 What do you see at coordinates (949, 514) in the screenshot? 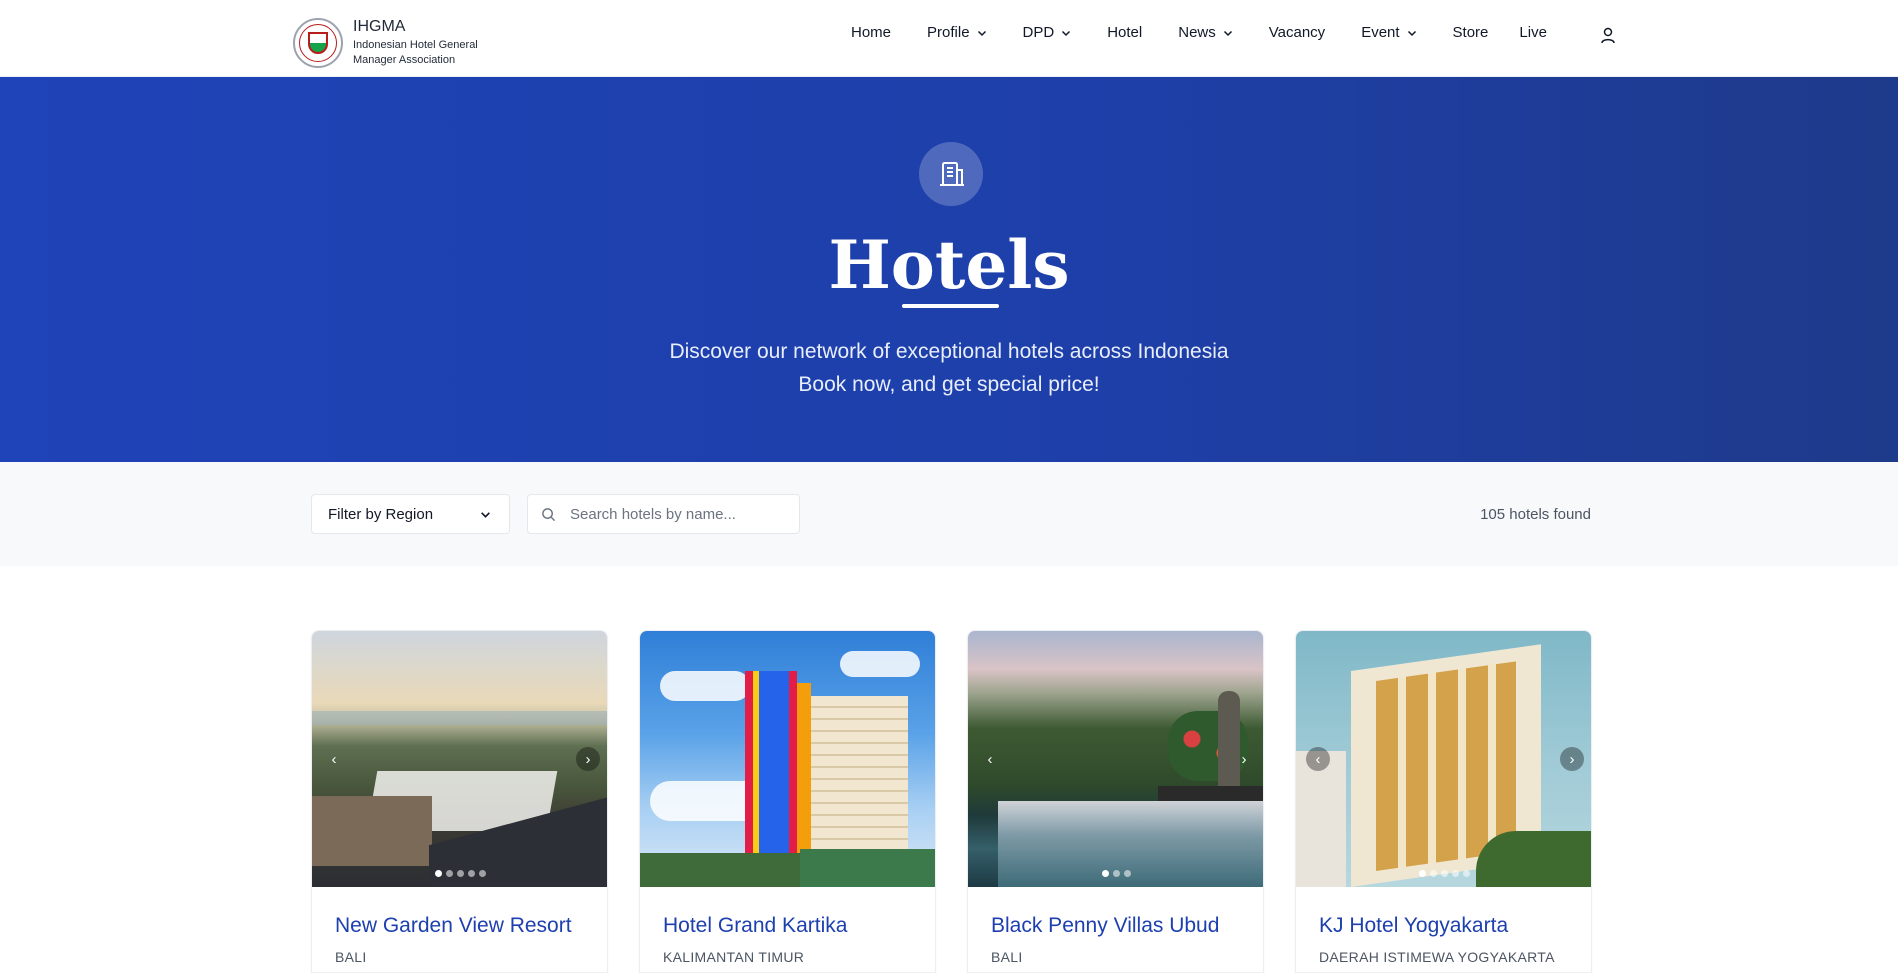
I see `filter-bar: Filter by Region 105 hotels found` at bounding box center [949, 514].